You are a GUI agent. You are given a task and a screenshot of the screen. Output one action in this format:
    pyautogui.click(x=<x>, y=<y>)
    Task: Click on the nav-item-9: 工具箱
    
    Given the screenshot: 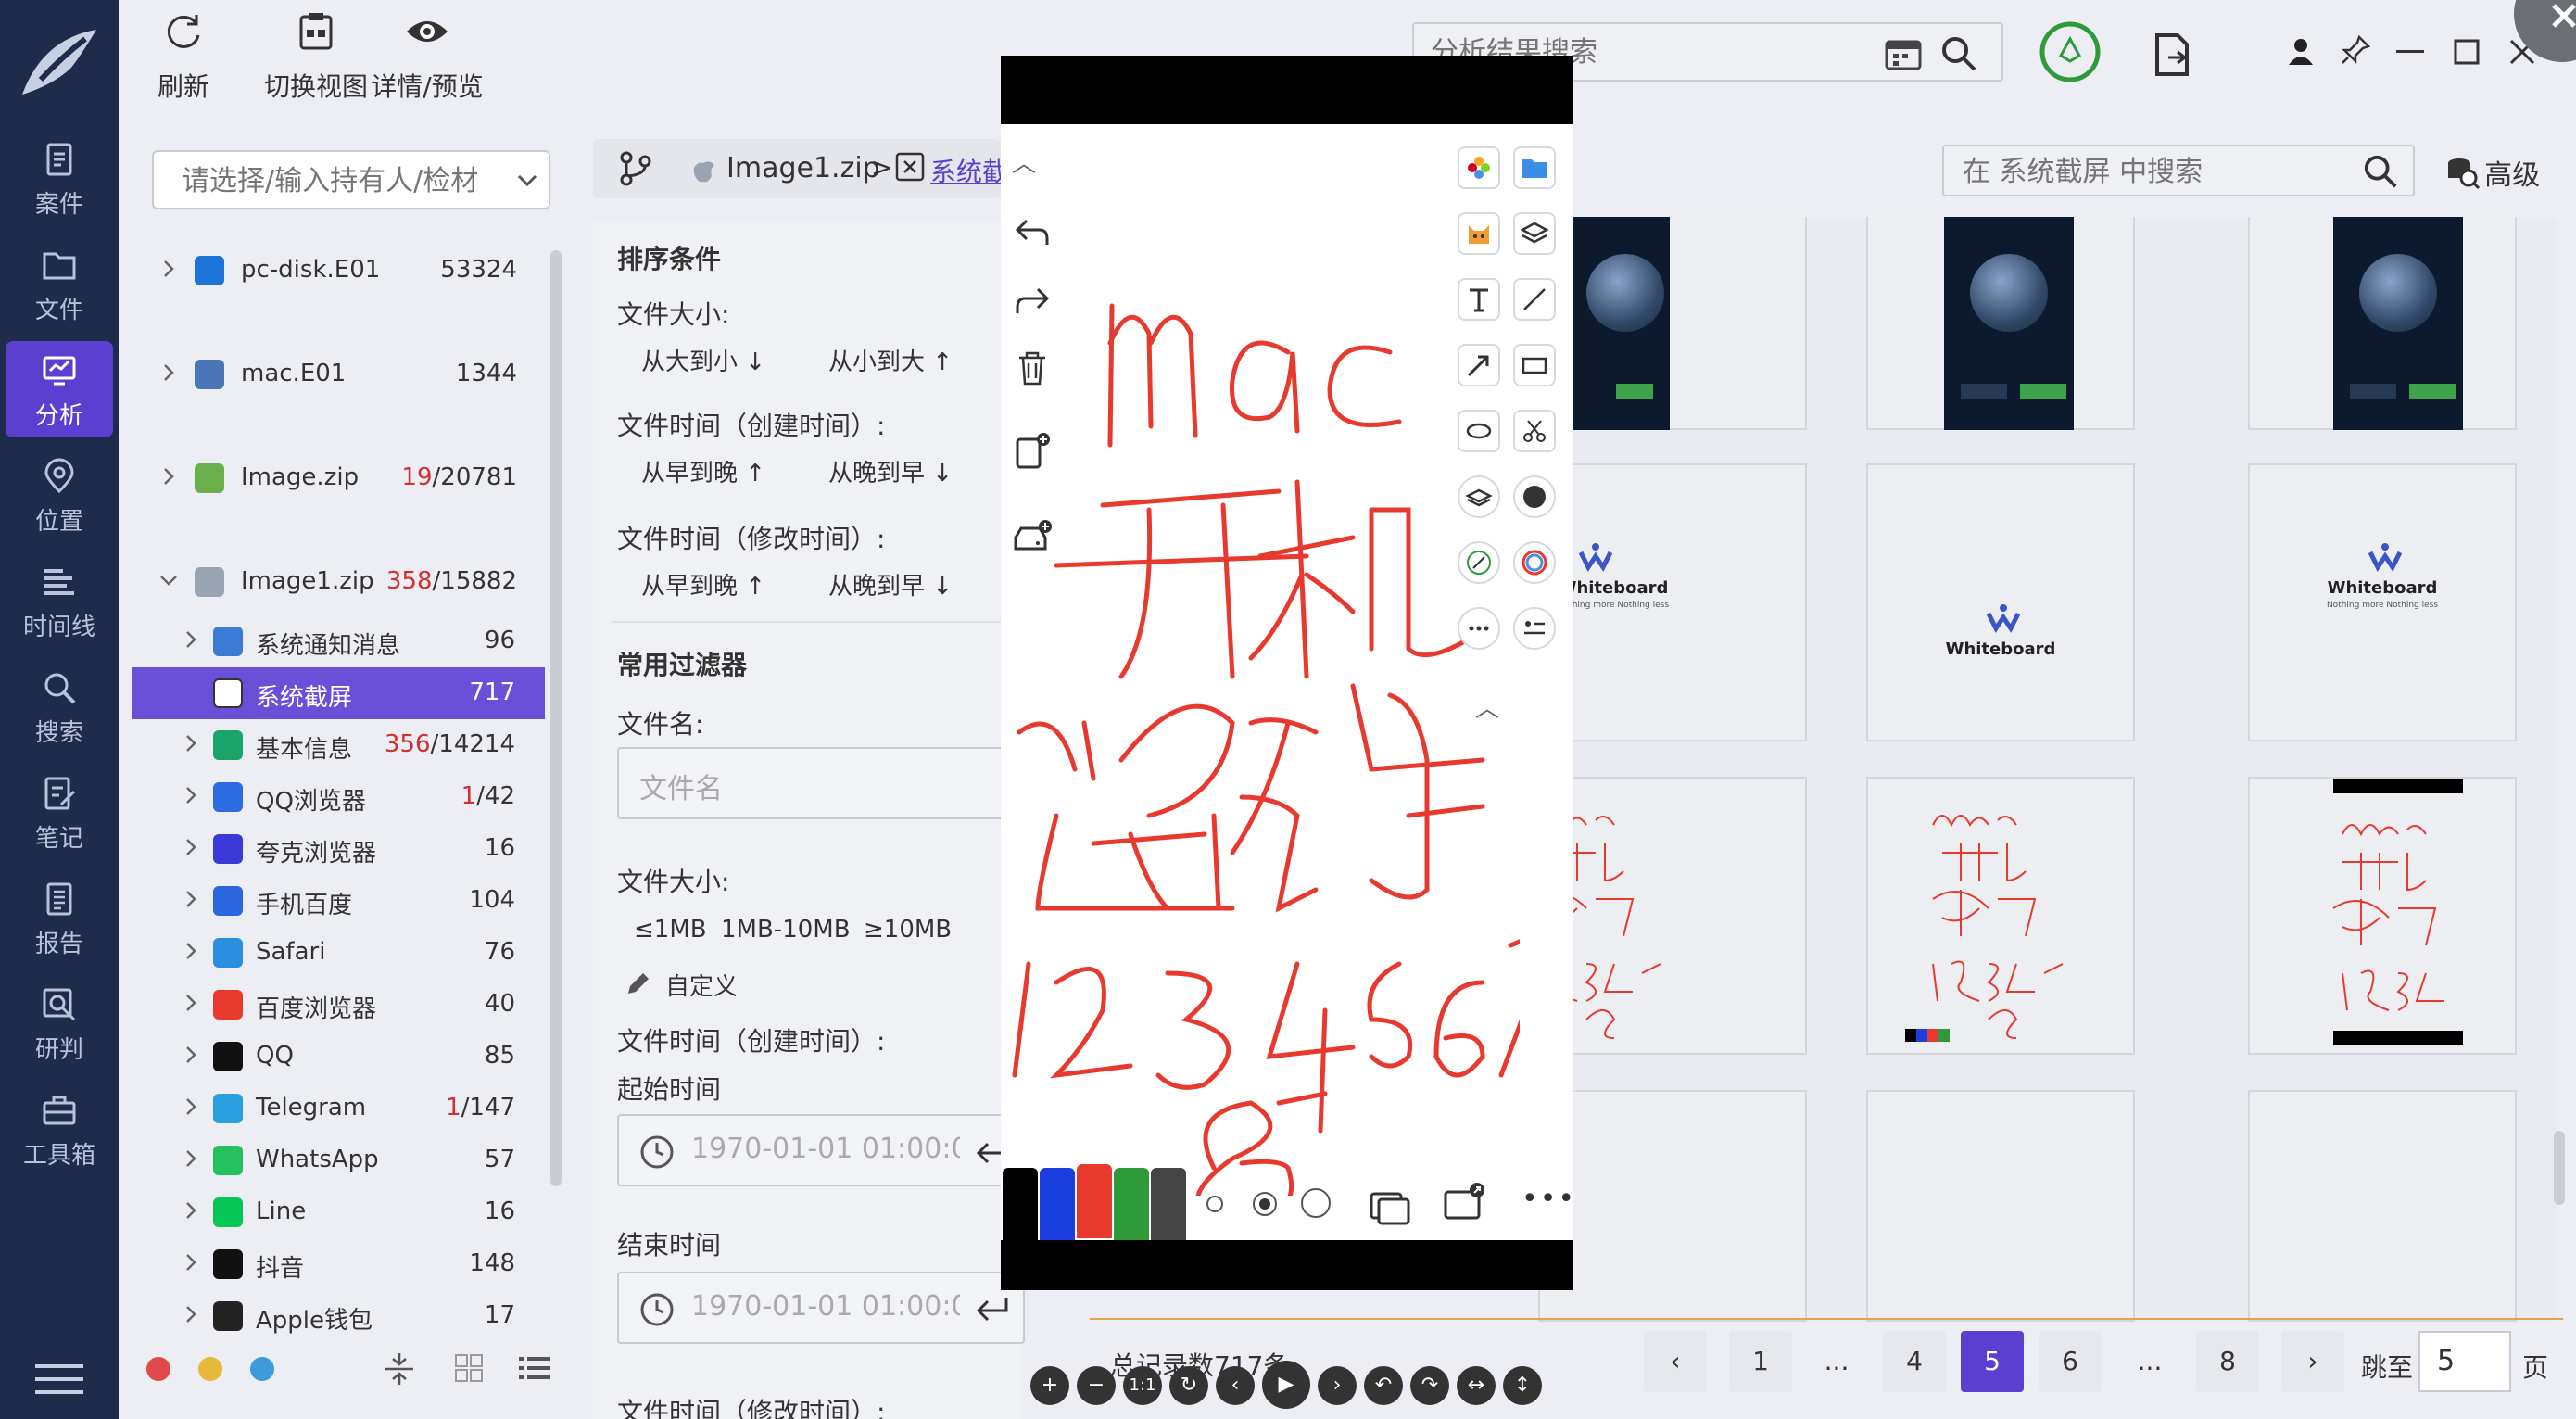 What is the action you would take?
    pyautogui.click(x=60, y=1129)
    